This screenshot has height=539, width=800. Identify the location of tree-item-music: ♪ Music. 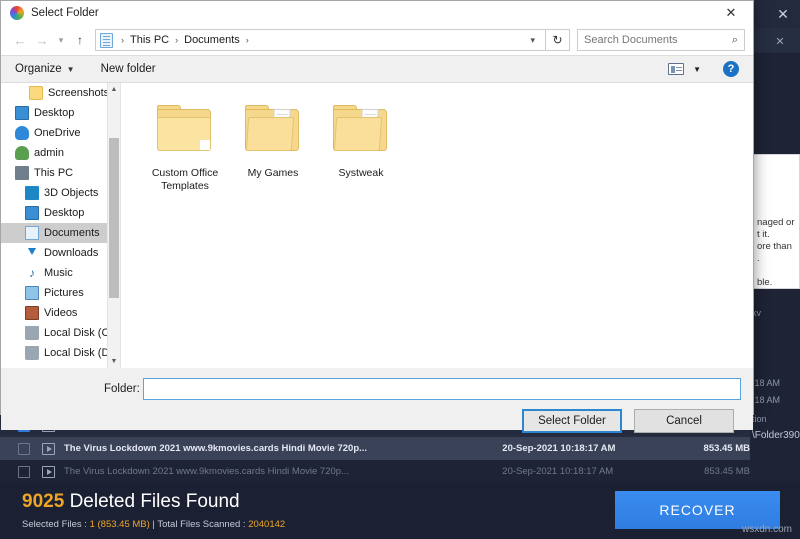
(60, 273).